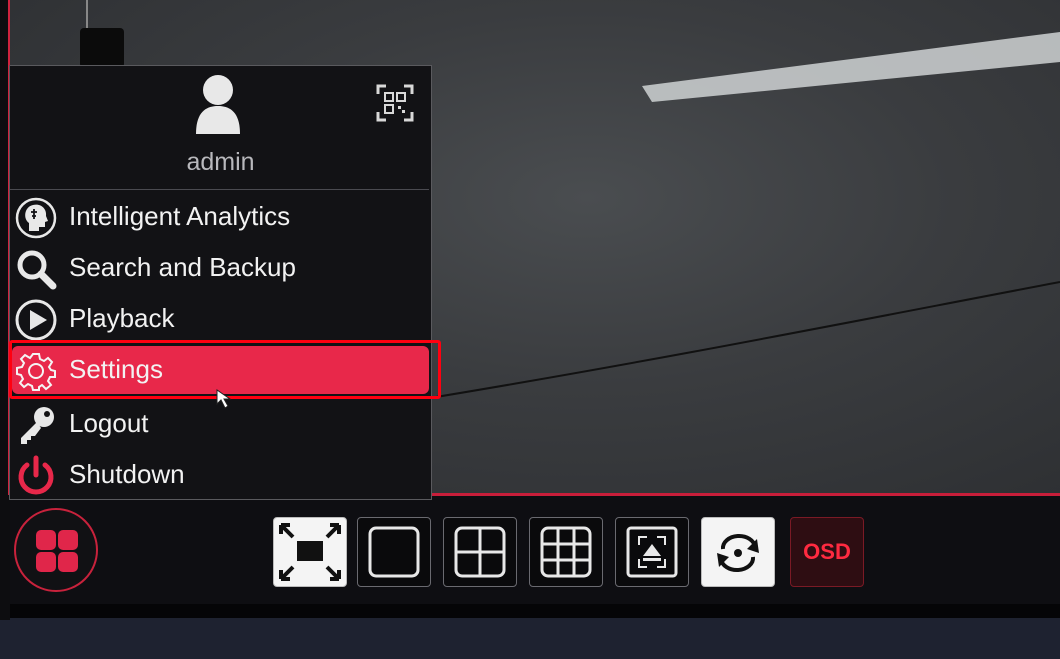  Describe the element at coordinates (36, 475) in the screenshot. I see `power-icon` at that location.